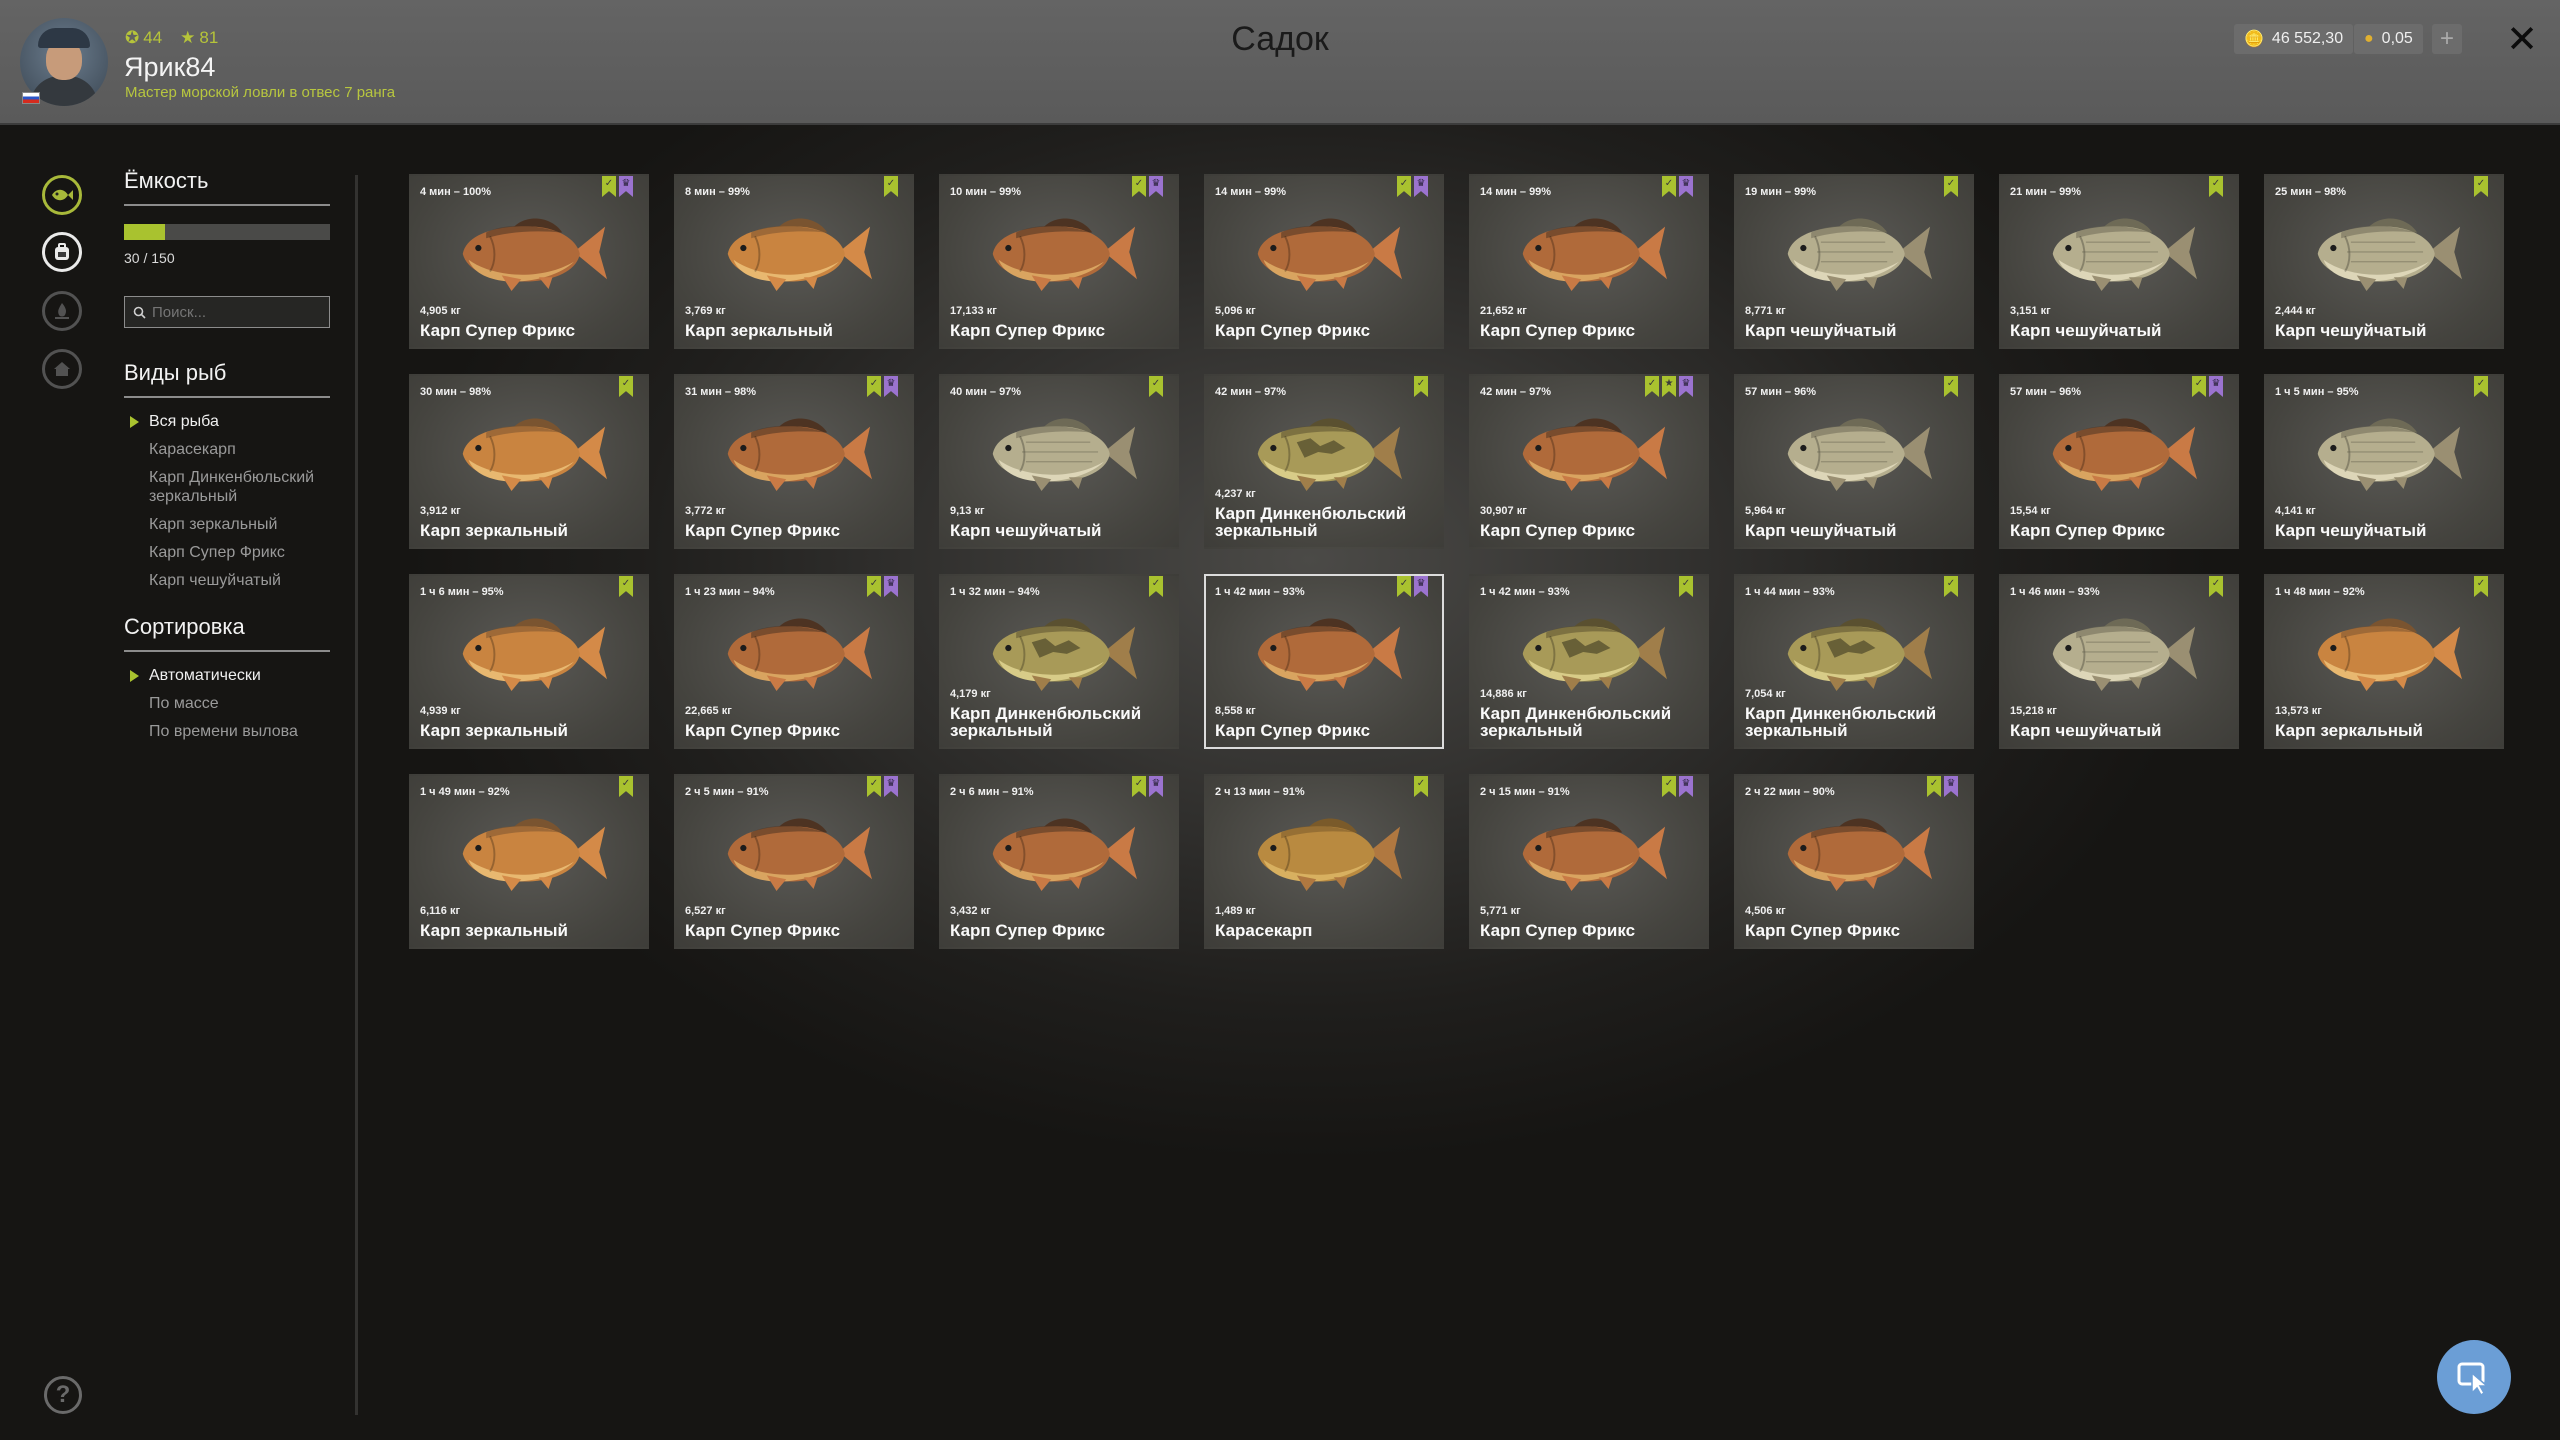 The image size is (2560, 1440). I want to click on home-tab-icon, so click(62, 369).